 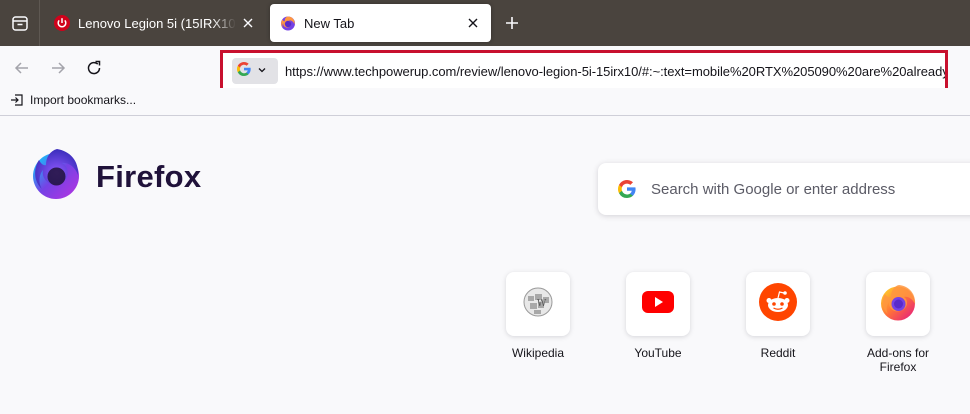 What do you see at coordinates (17, 100) in the screenshot?
I see `import-icon` at bounding box center [17, 100].